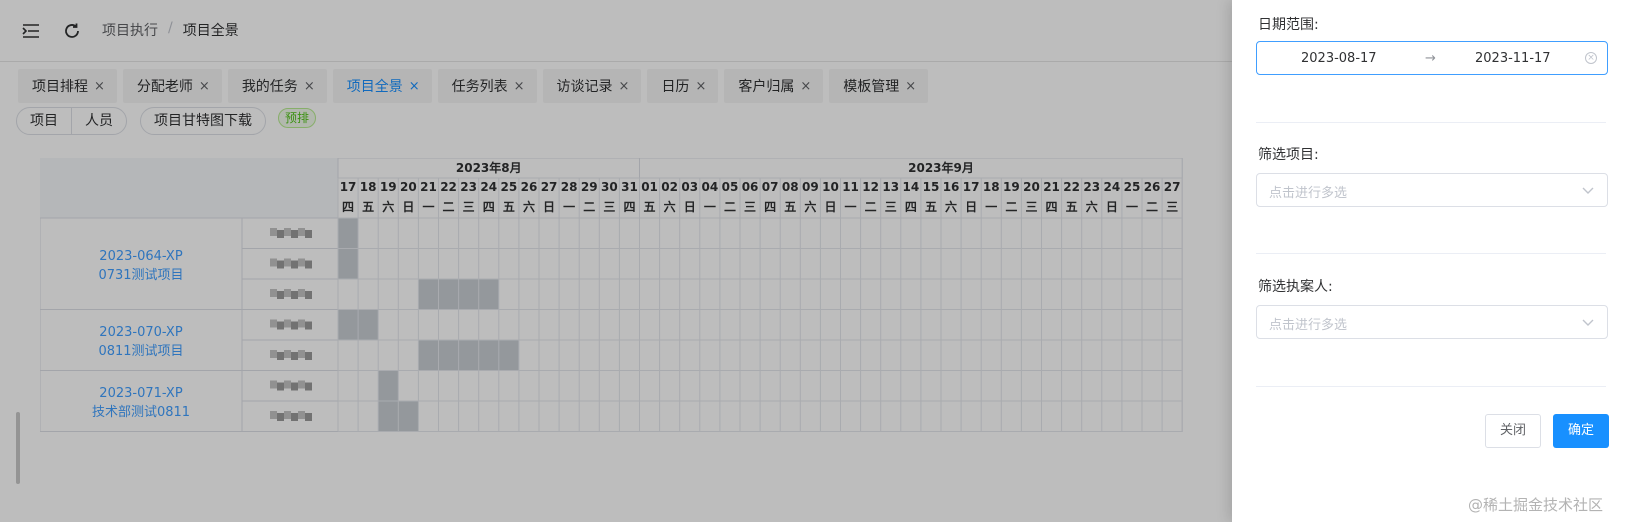 Image resolution: width=1635 pixels, height=522 pixels. I want to click on executor-placeholder: 点击进行多选, so click(1308, 325).